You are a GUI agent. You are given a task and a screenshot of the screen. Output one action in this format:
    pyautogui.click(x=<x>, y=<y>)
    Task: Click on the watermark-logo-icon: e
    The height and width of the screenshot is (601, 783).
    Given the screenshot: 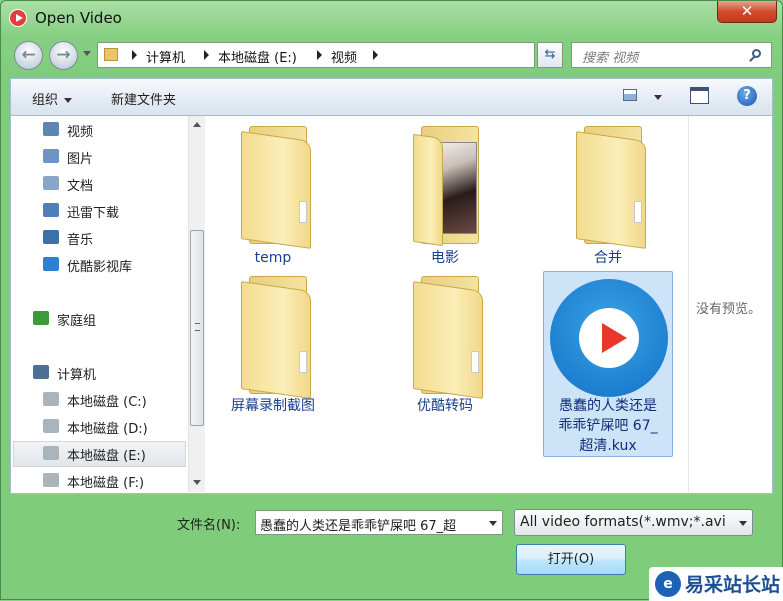 What is the action you would take?
    pyautogui.click(x=668, y=584)
    